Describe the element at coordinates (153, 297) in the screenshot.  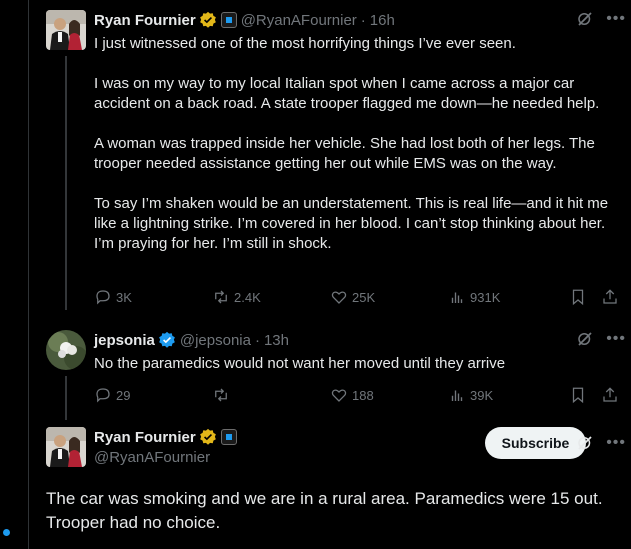
I see `reply-button: 3K` at that location.